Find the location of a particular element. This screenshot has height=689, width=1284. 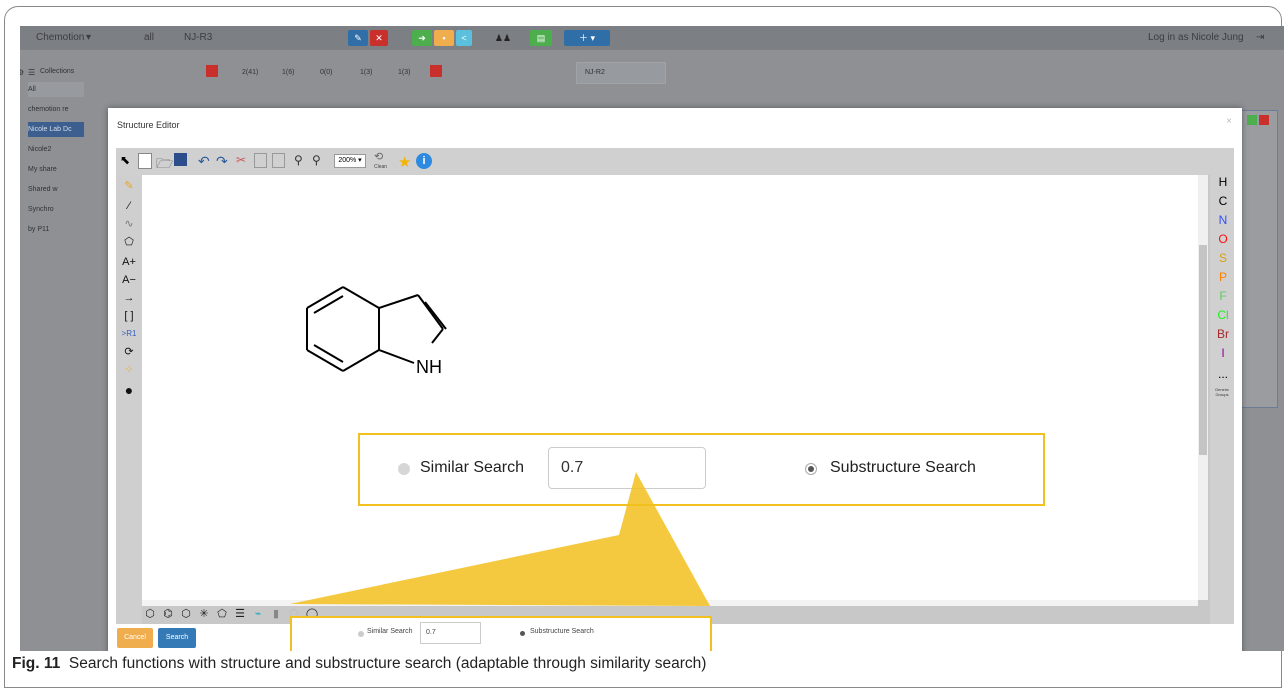

share-button: < is located at coordinates (464, 38).